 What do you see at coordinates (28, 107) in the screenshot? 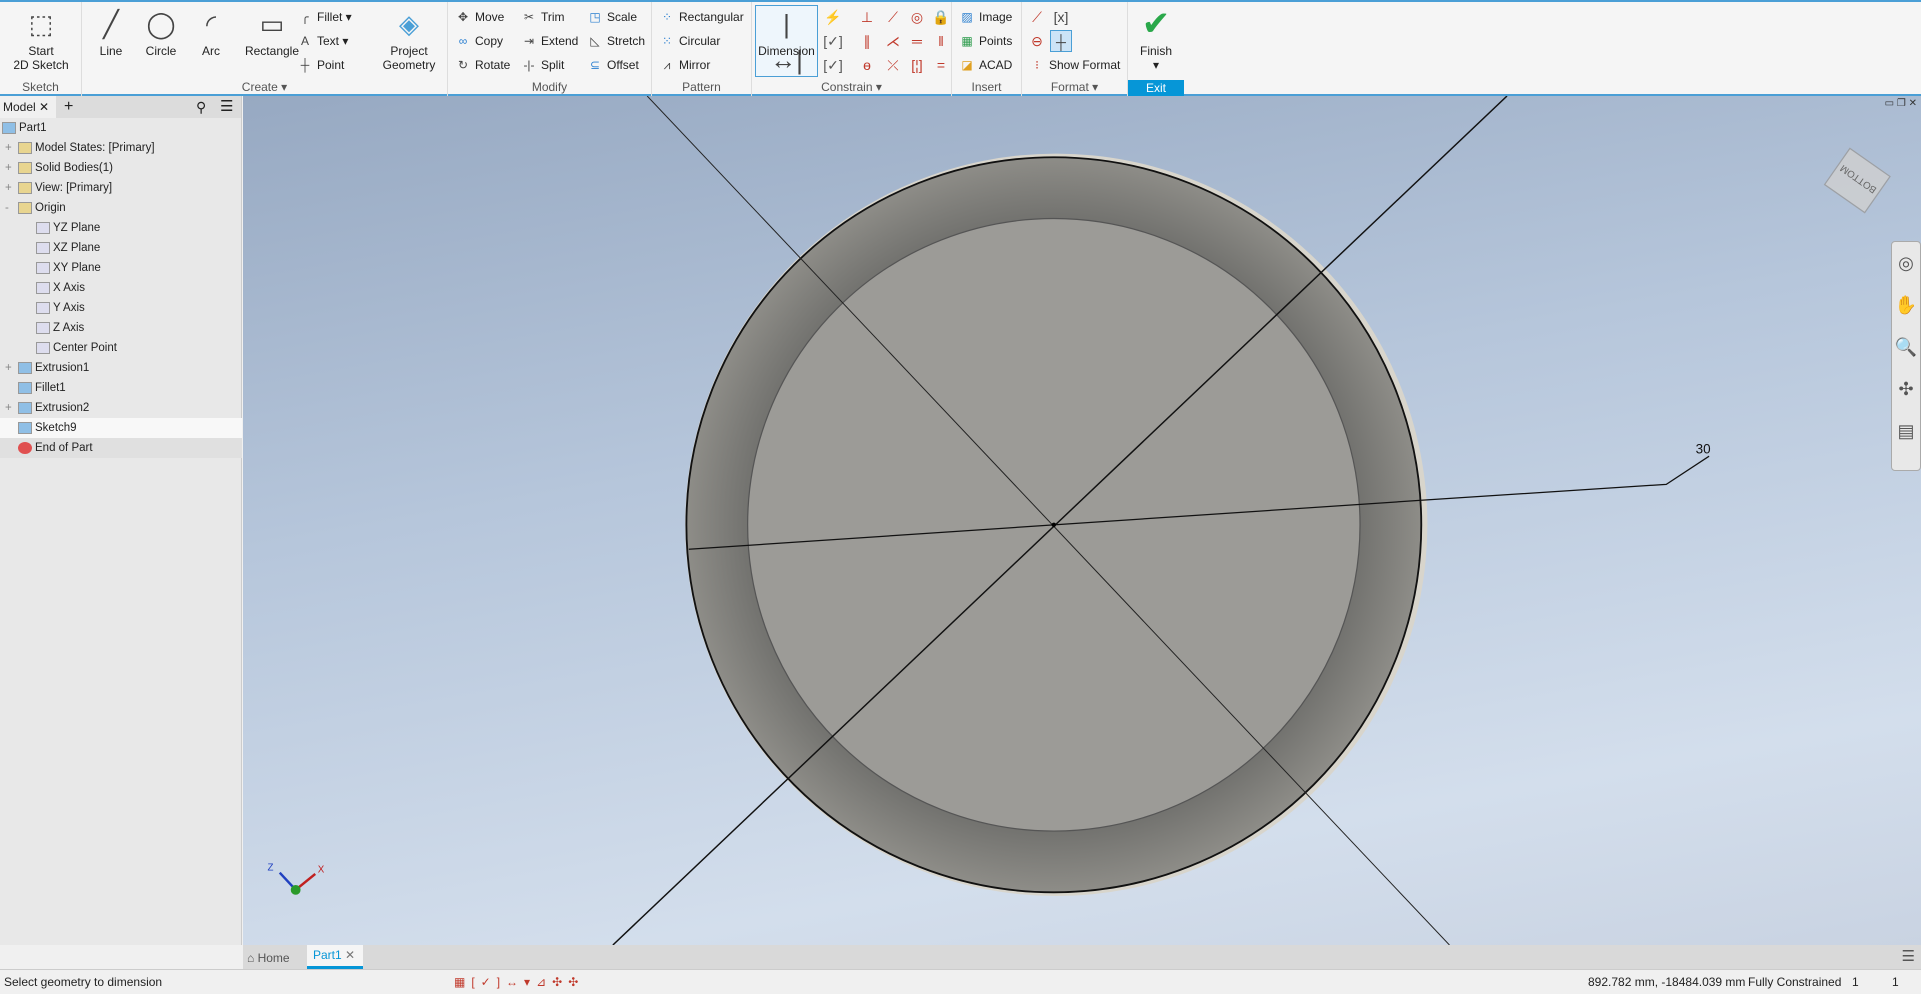
I see `tab-model: Model ✕` at bounding box center [28, 107].